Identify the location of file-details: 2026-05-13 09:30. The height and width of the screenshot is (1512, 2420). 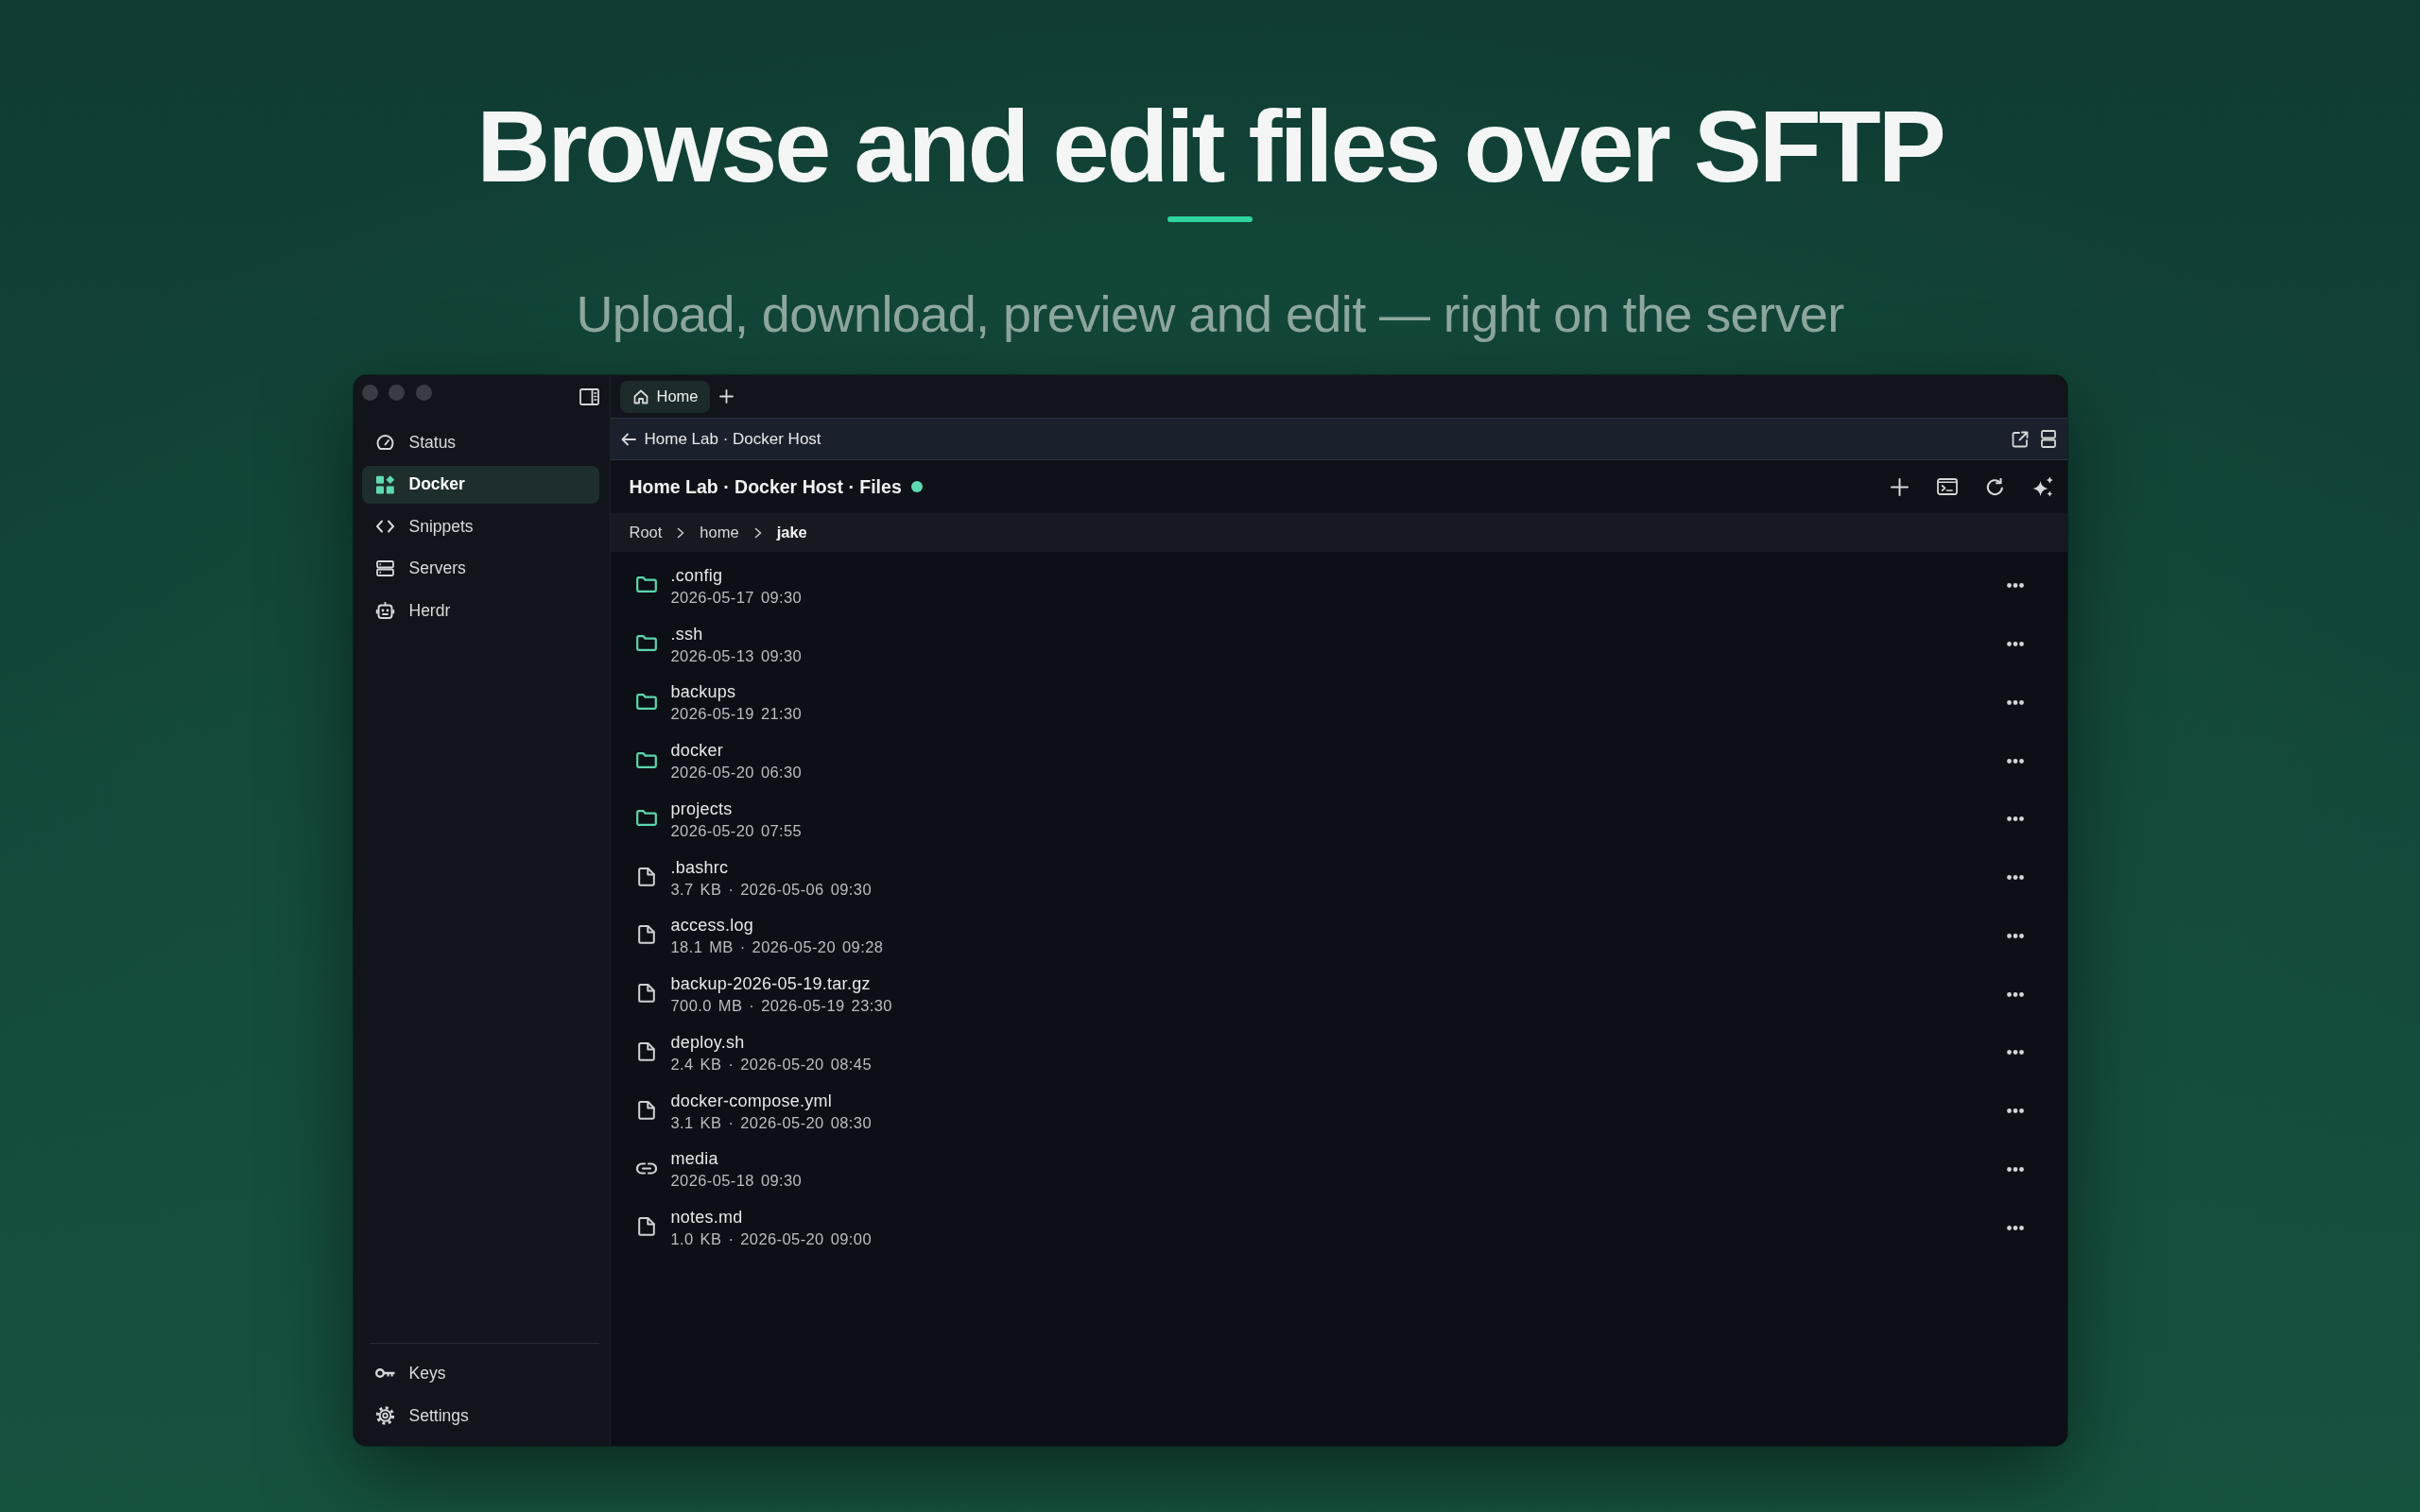
(736, 655).